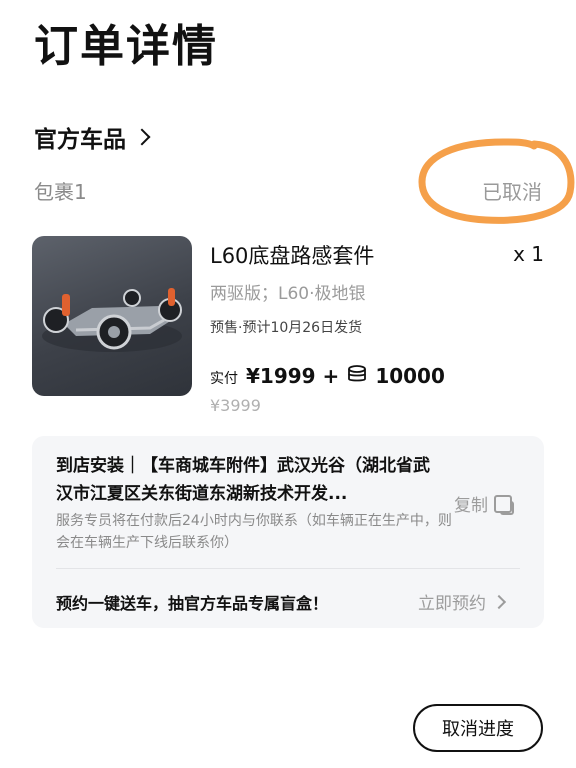  I want to click on annotation-circle, so click(496, 181).